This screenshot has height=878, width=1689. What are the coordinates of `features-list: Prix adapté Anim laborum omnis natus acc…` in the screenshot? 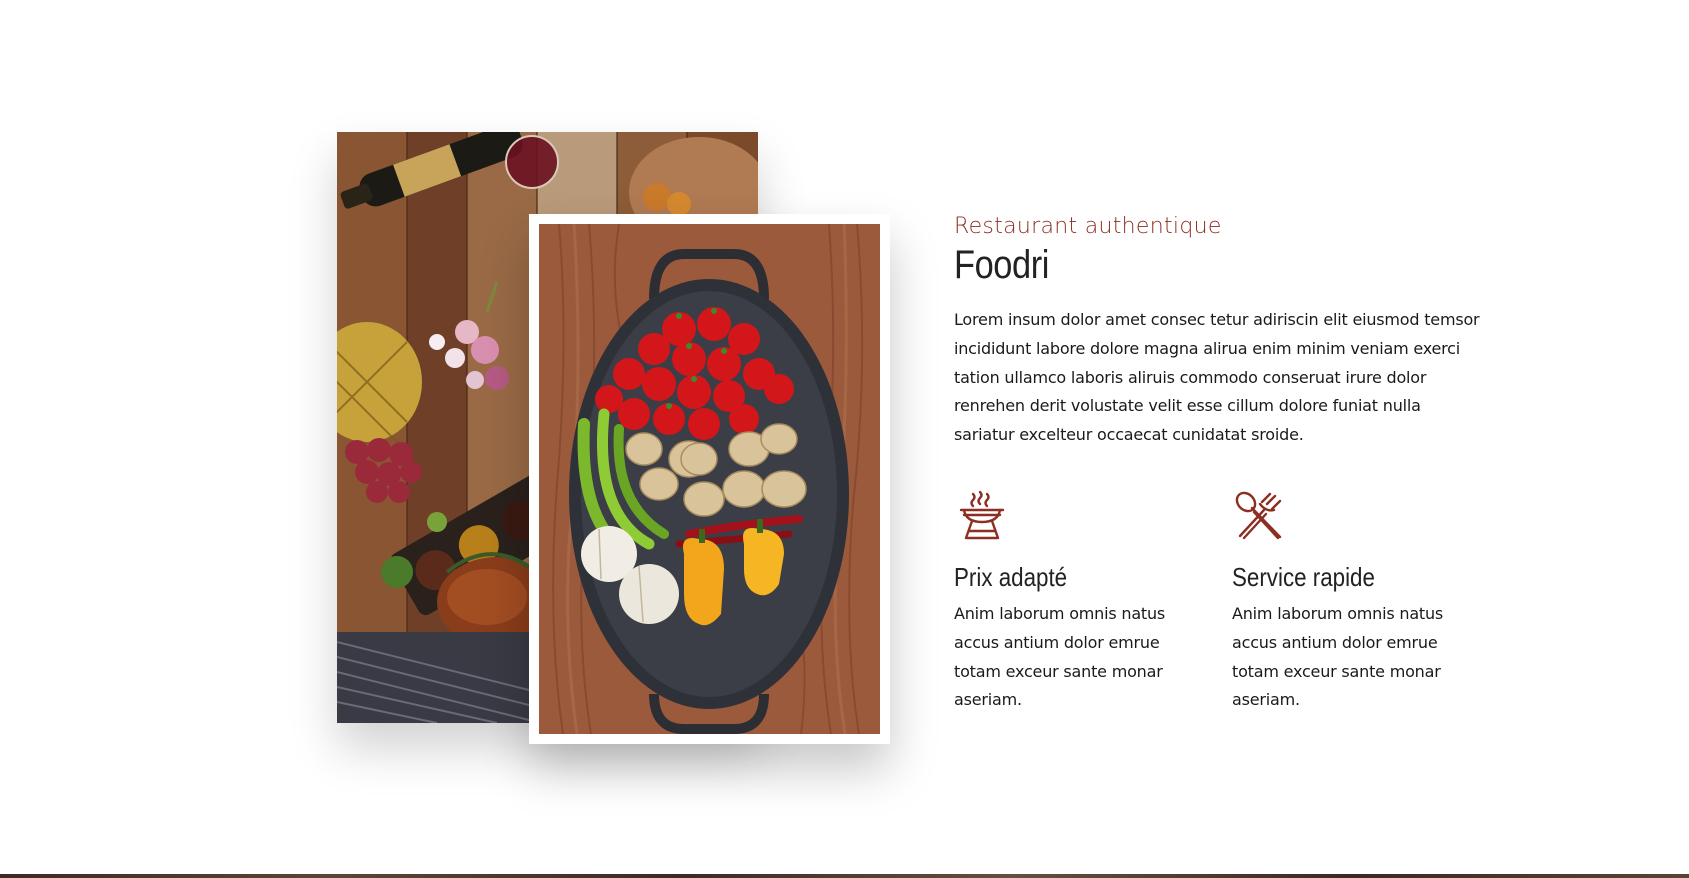 It's located at (1234, 603).